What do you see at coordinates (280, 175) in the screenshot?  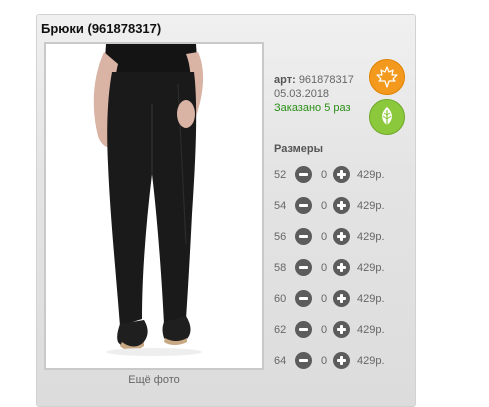 I see `size-value: 52` at bounding box center [280, 175].